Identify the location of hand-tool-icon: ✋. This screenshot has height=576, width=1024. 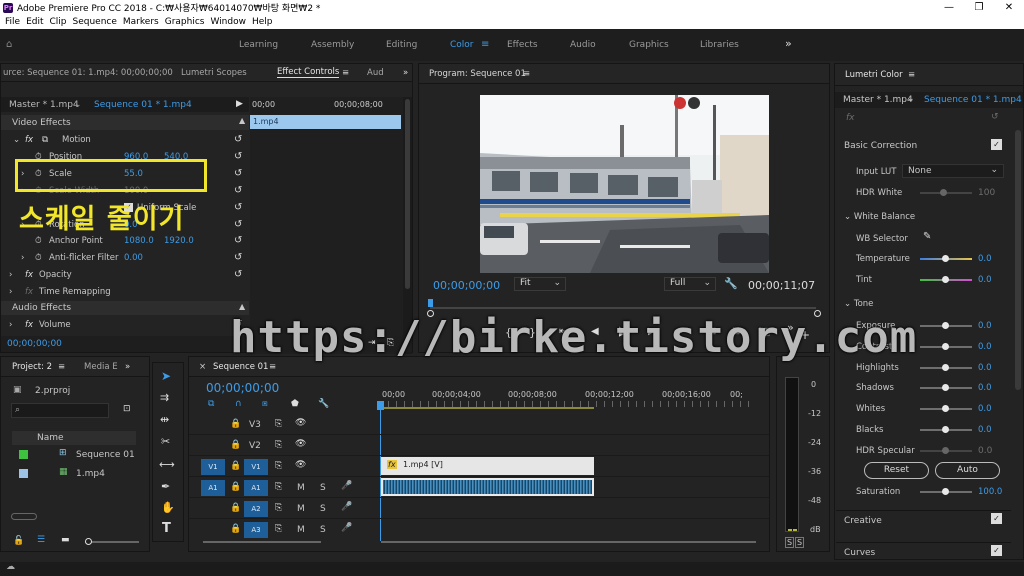
(168, 507).